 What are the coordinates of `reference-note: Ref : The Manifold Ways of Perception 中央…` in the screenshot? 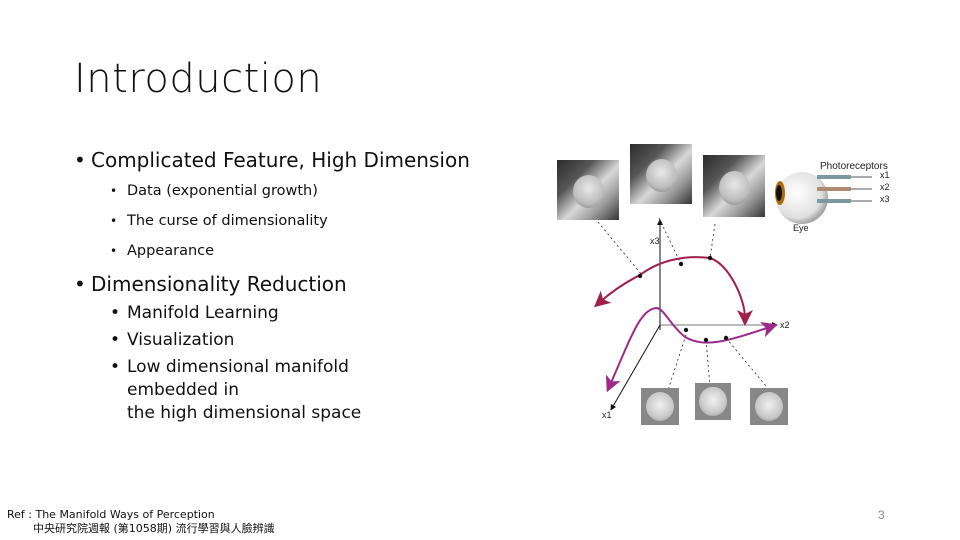 It's located at (141, 522).